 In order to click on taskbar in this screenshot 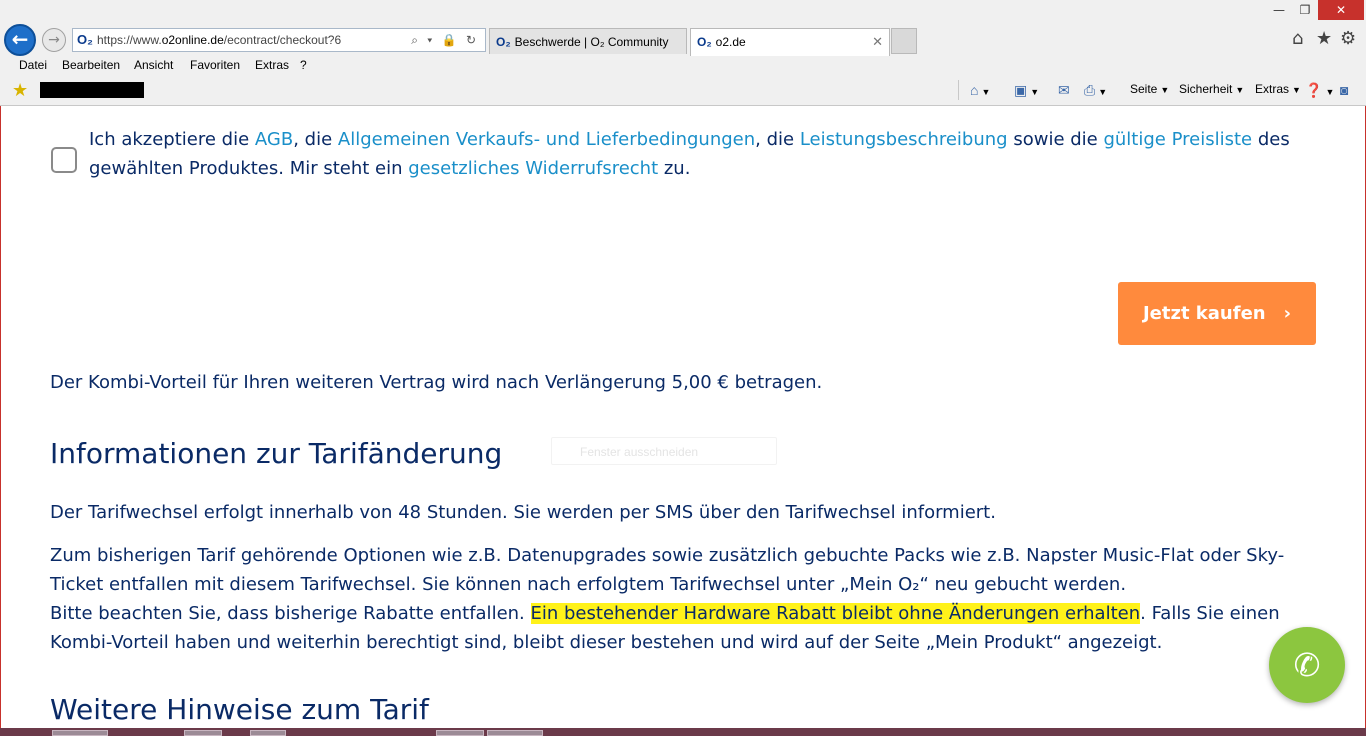, I will do `click(683, 732)`.